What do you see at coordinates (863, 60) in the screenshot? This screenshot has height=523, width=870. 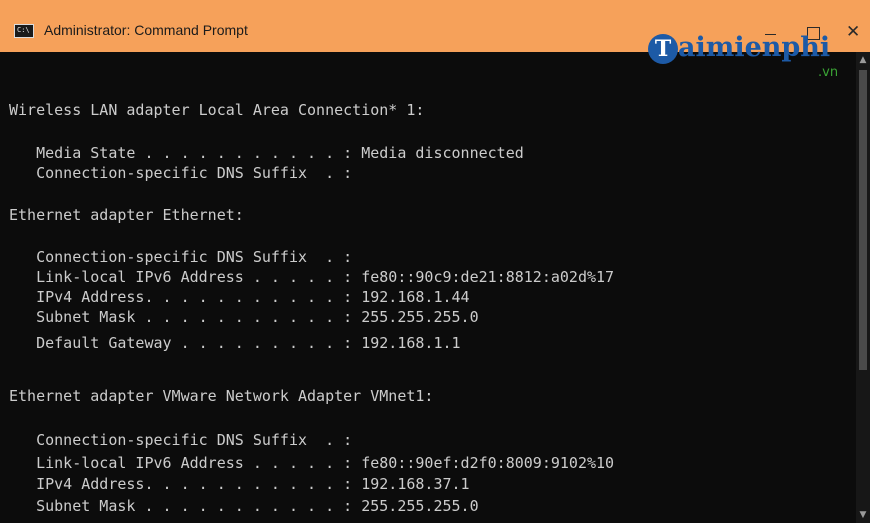 I see `scroll-up-icon: ▲` at bounding box center [863, 60].